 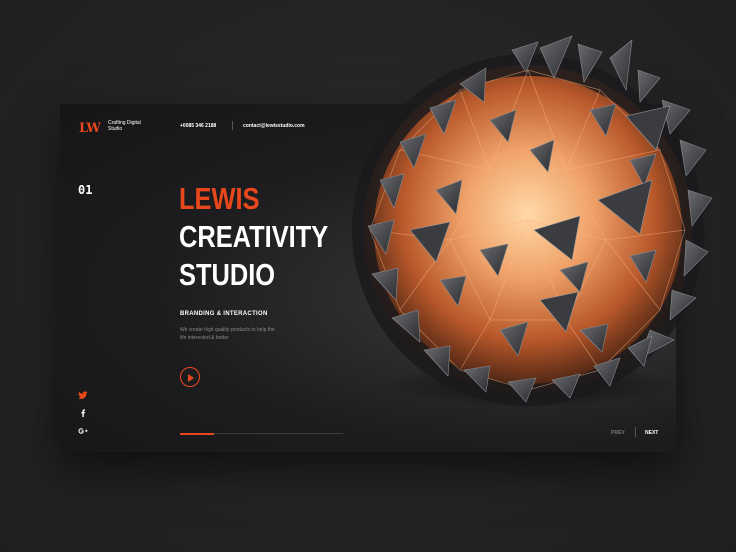 I want to click on contact-phone: +0085 346 2188, so click(x=198, y=126).